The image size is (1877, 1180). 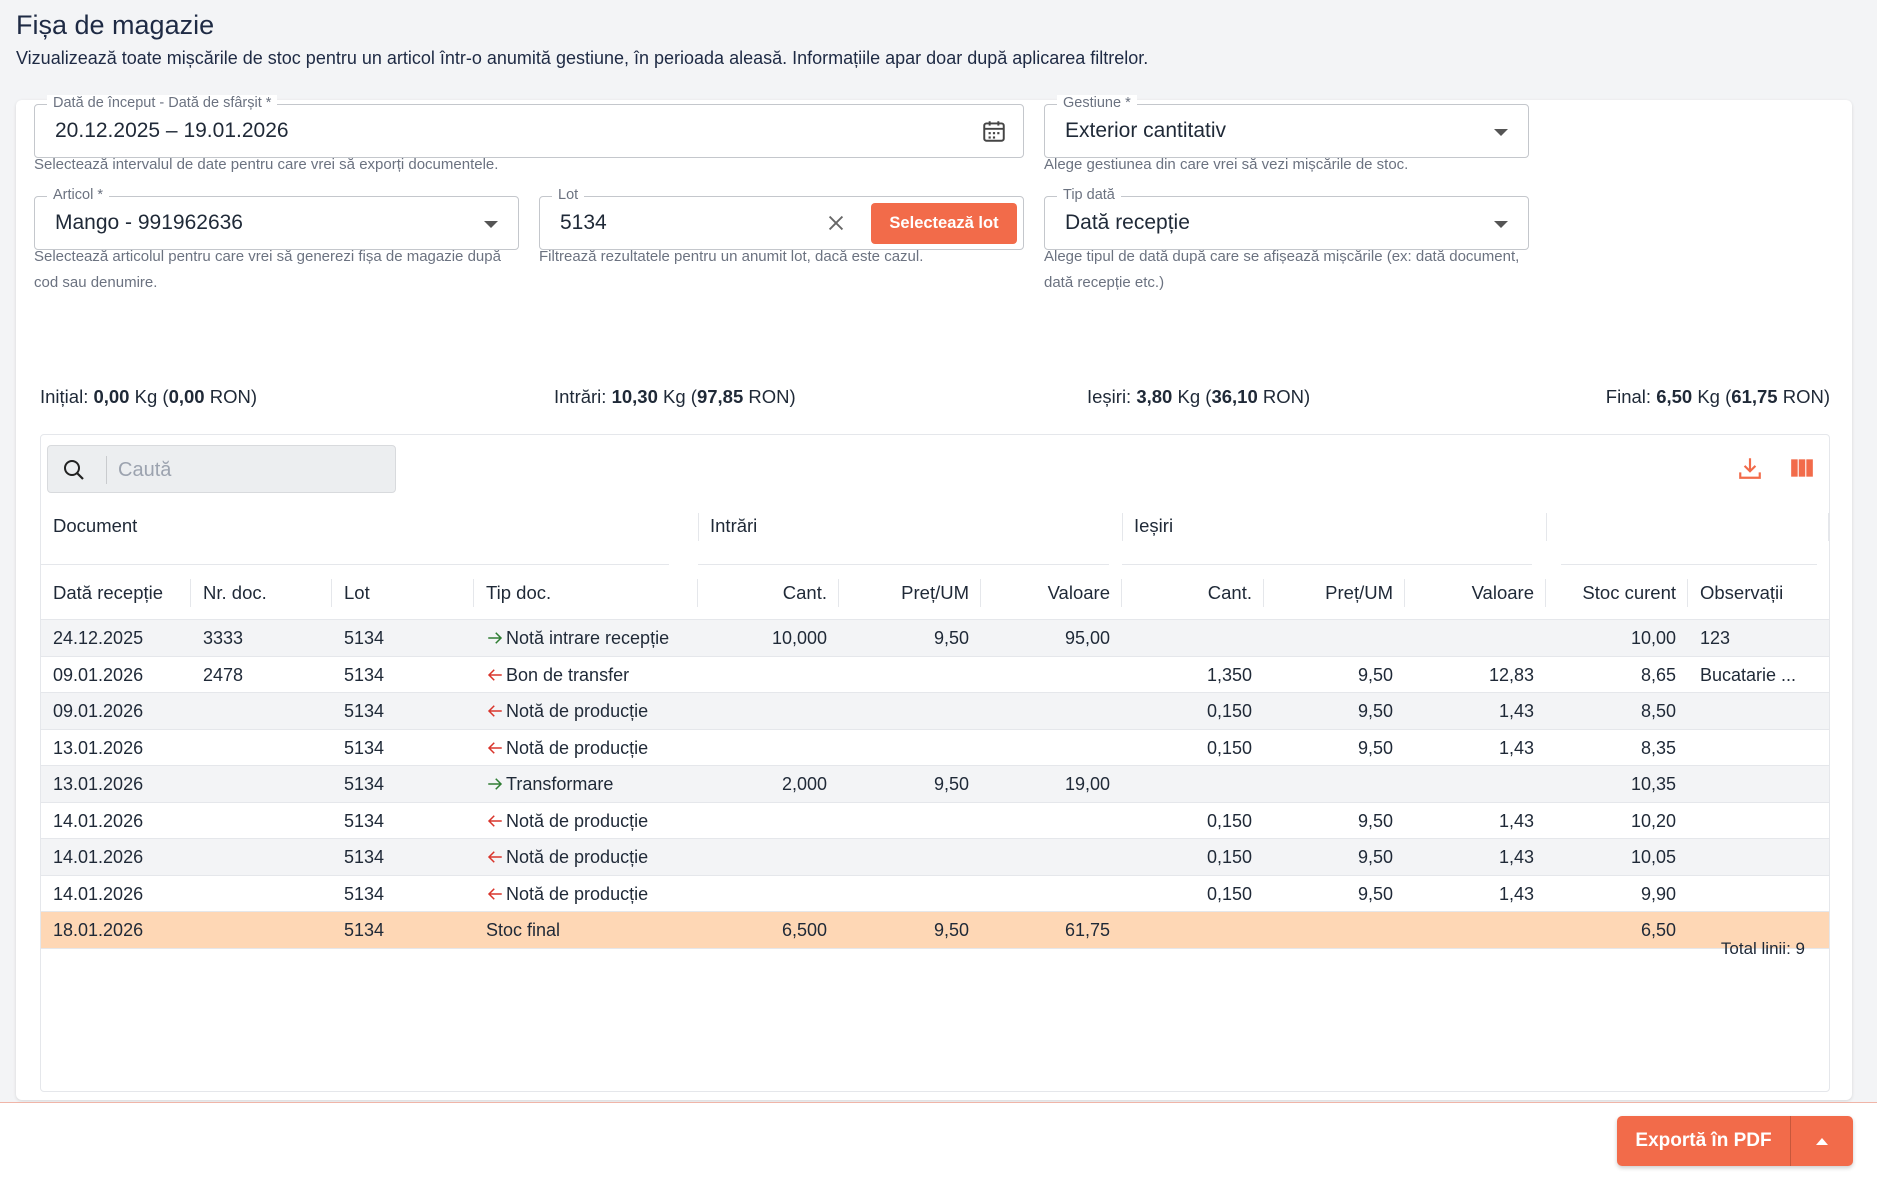 I want to click on col-iesiri-cant-header: Cant., so click(x=1193, y=592).